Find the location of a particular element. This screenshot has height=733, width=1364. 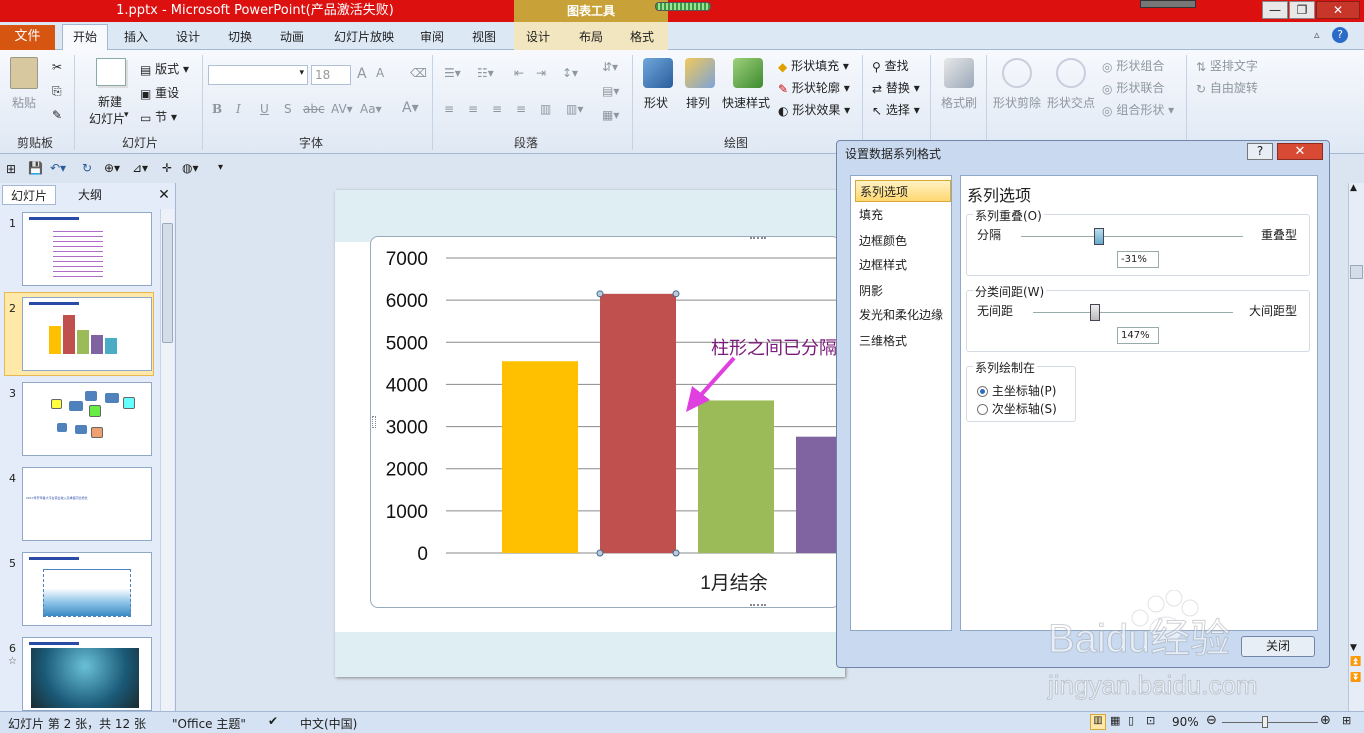

select-button: ↖ 选择 ▾ is located at coordinates (896, 109).